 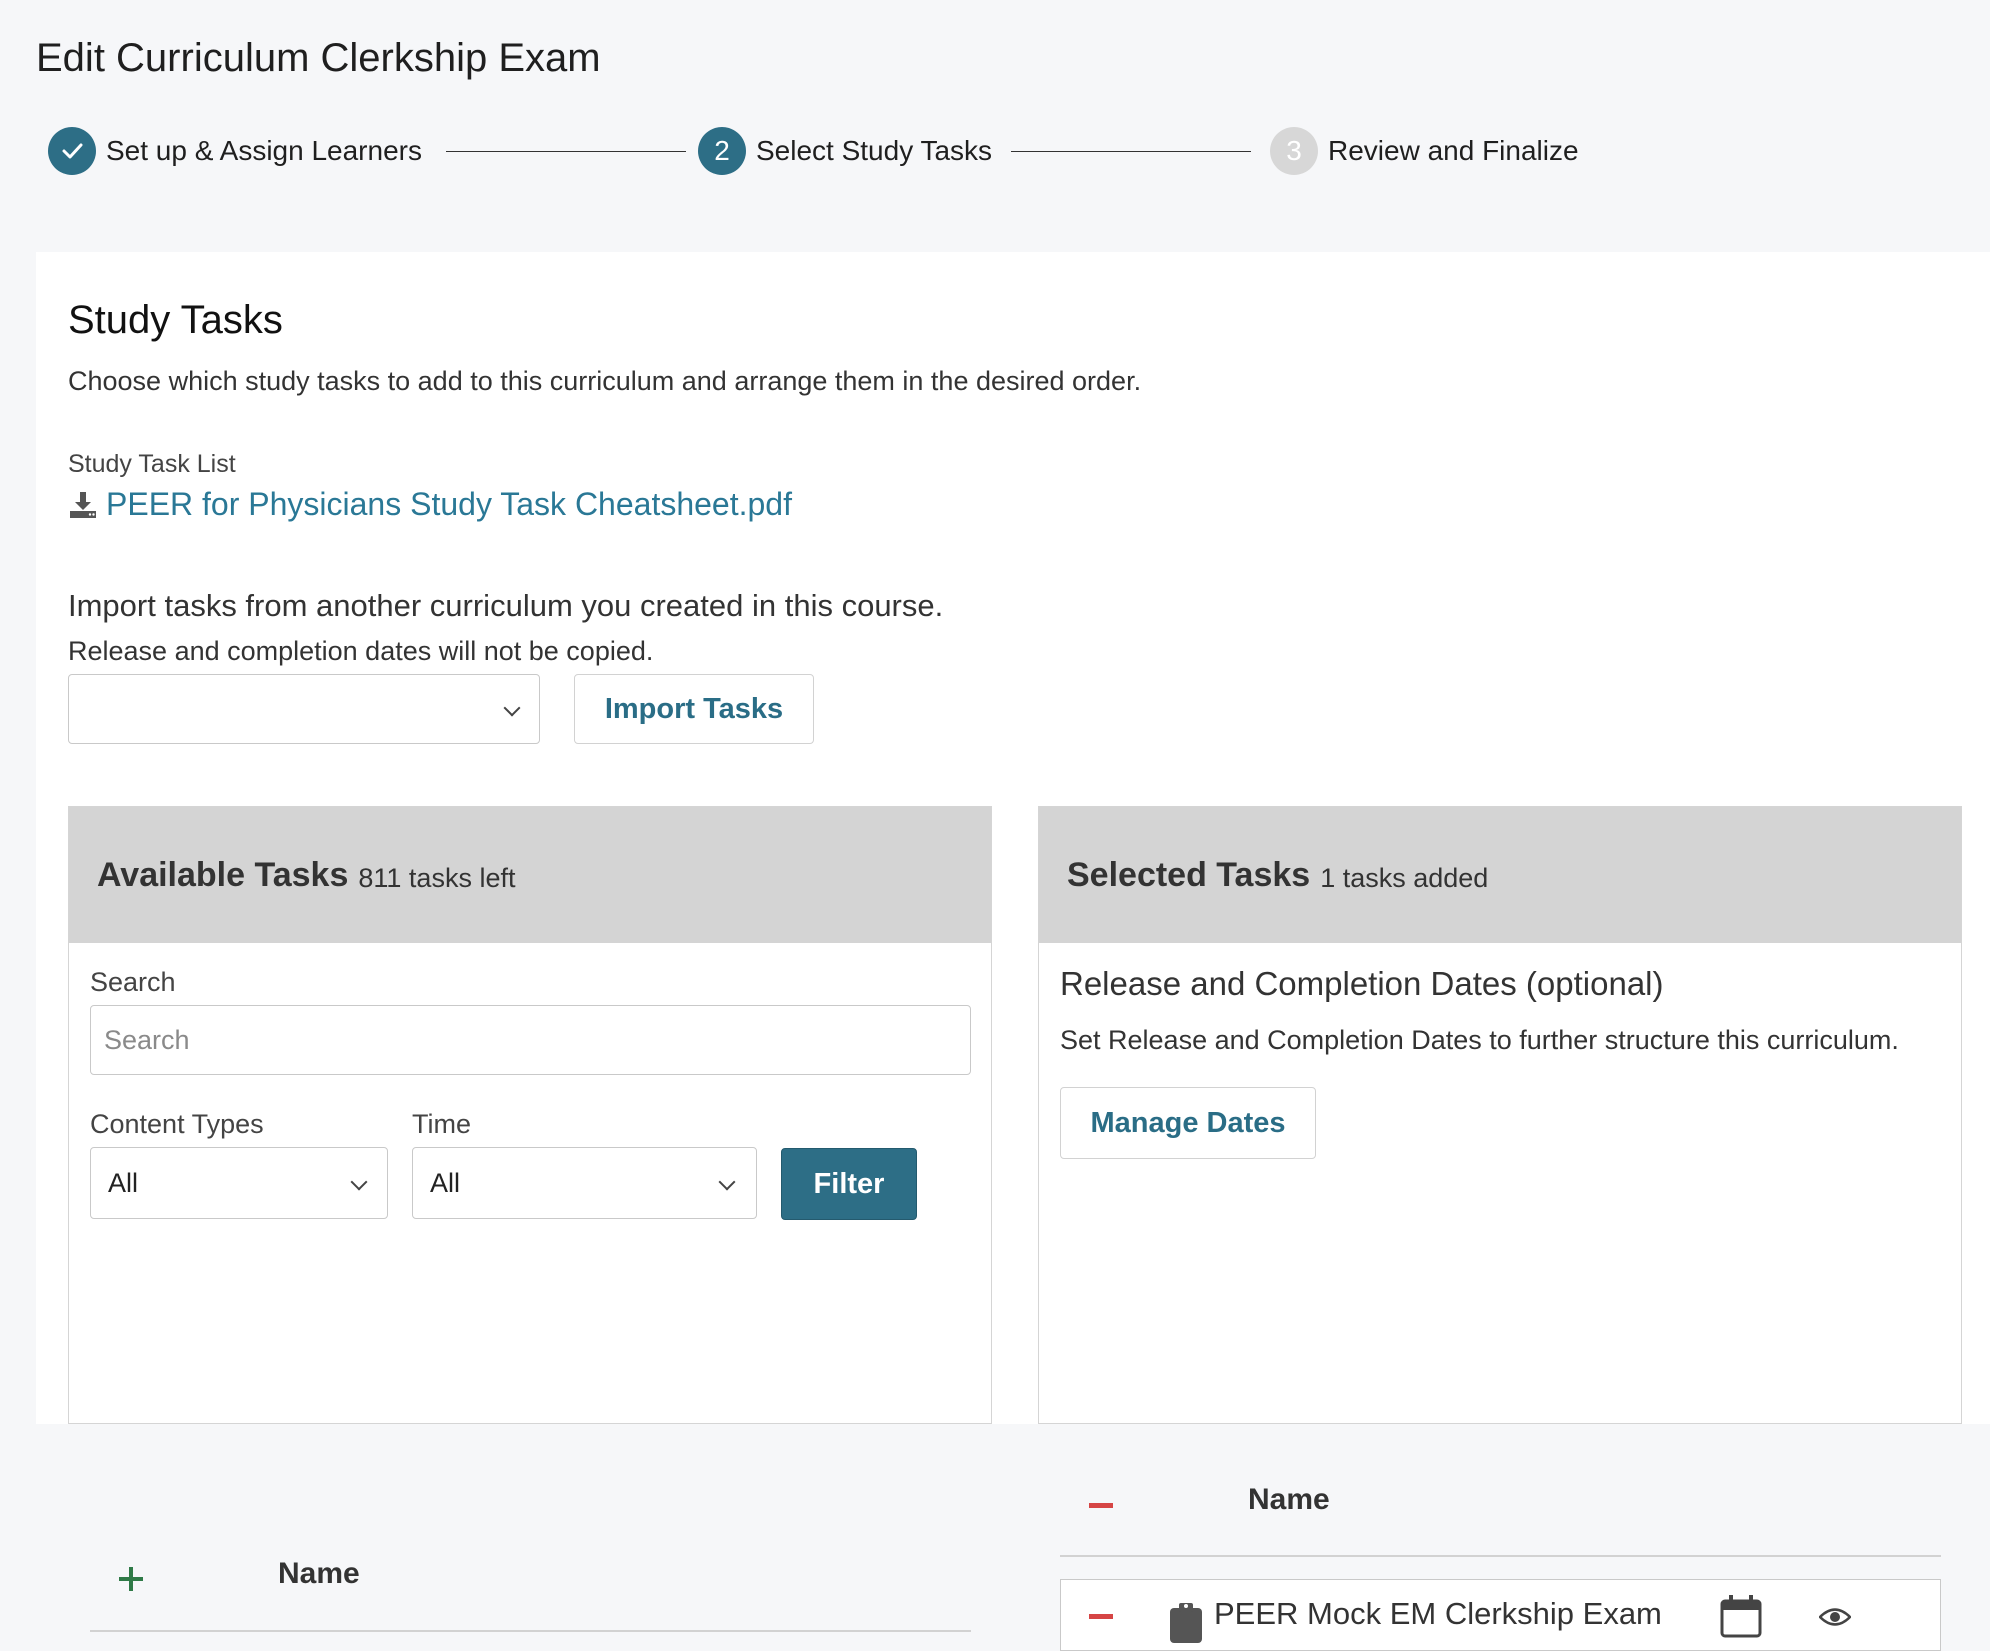 I want to click on content-types-value: All, so click(x=123, y=1183).